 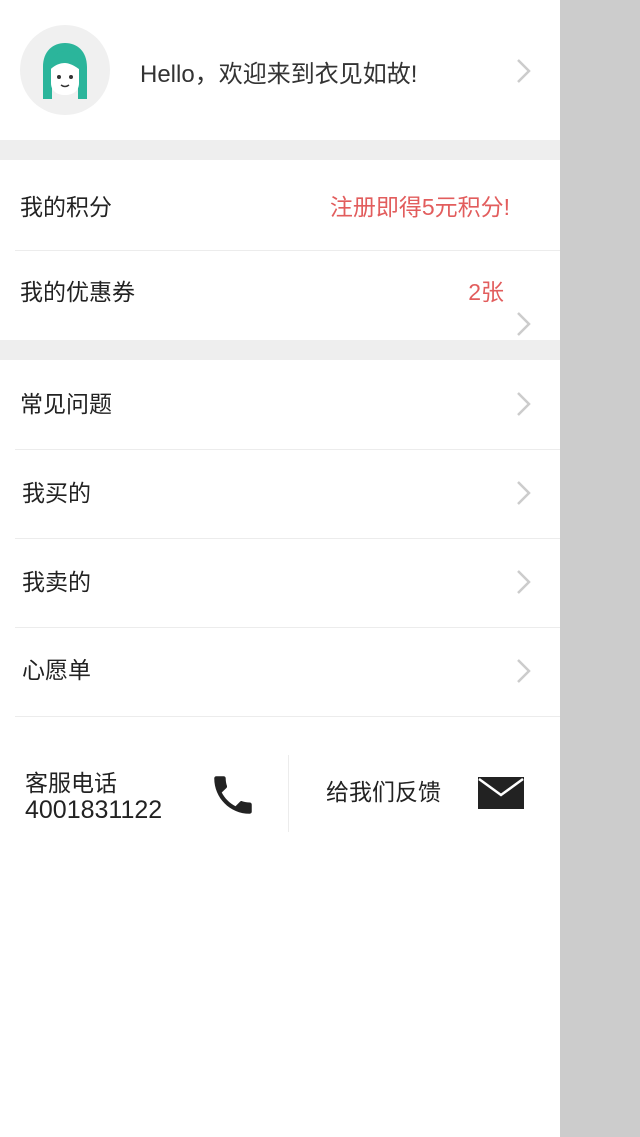 What do you see at coordinates (280, 672) in the screenshot?
I see `menu-item-wishlist: 心愿单` at bounding box center [280, 672].